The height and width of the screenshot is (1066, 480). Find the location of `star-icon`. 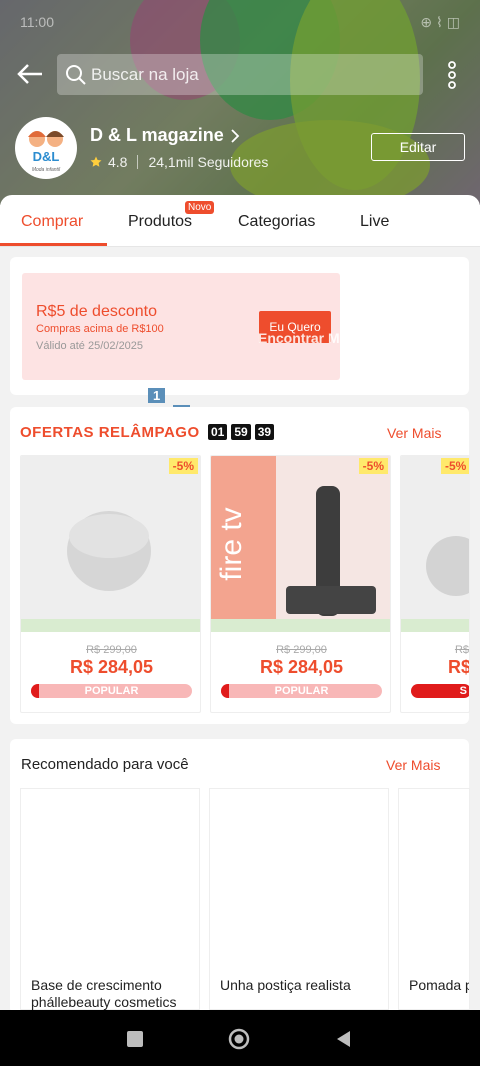

star-icon is located at coordinates (96, 161).